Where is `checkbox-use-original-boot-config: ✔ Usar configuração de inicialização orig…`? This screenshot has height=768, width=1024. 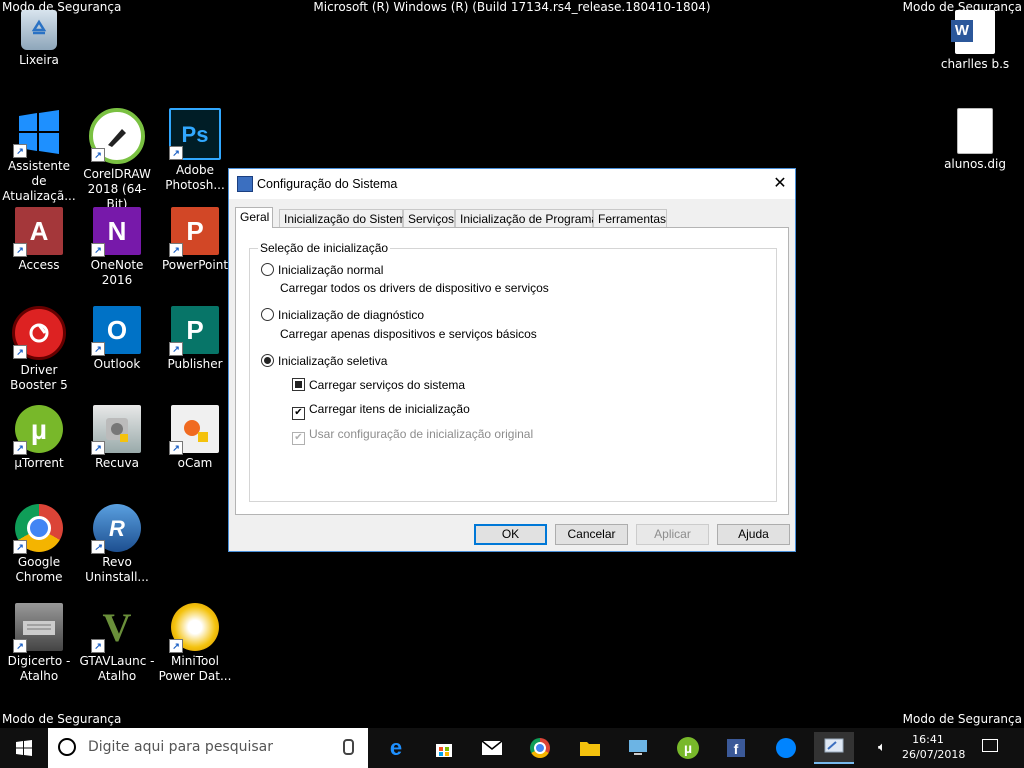
checkbox-use-original-boot-config: ✔ Usar configuração de inicialização orig… is located at coordinates (412, 436).